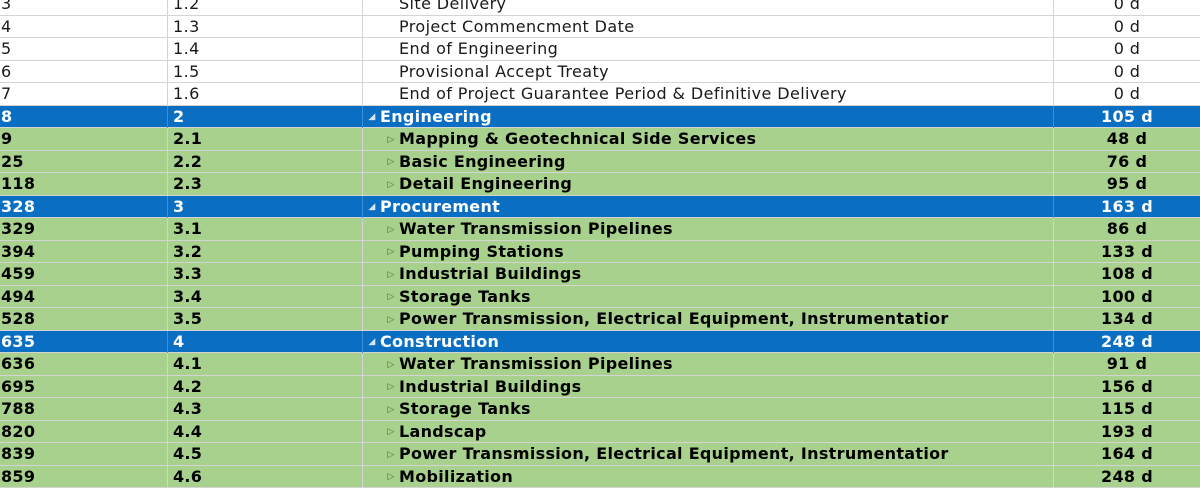 Image resolution: width=1200 pixels, height=488 pixels. What do you see at coordinates (708, 49) in the screenshot?
I see `task-name-cell: End of Engineering` at bounding box center [708, 49].